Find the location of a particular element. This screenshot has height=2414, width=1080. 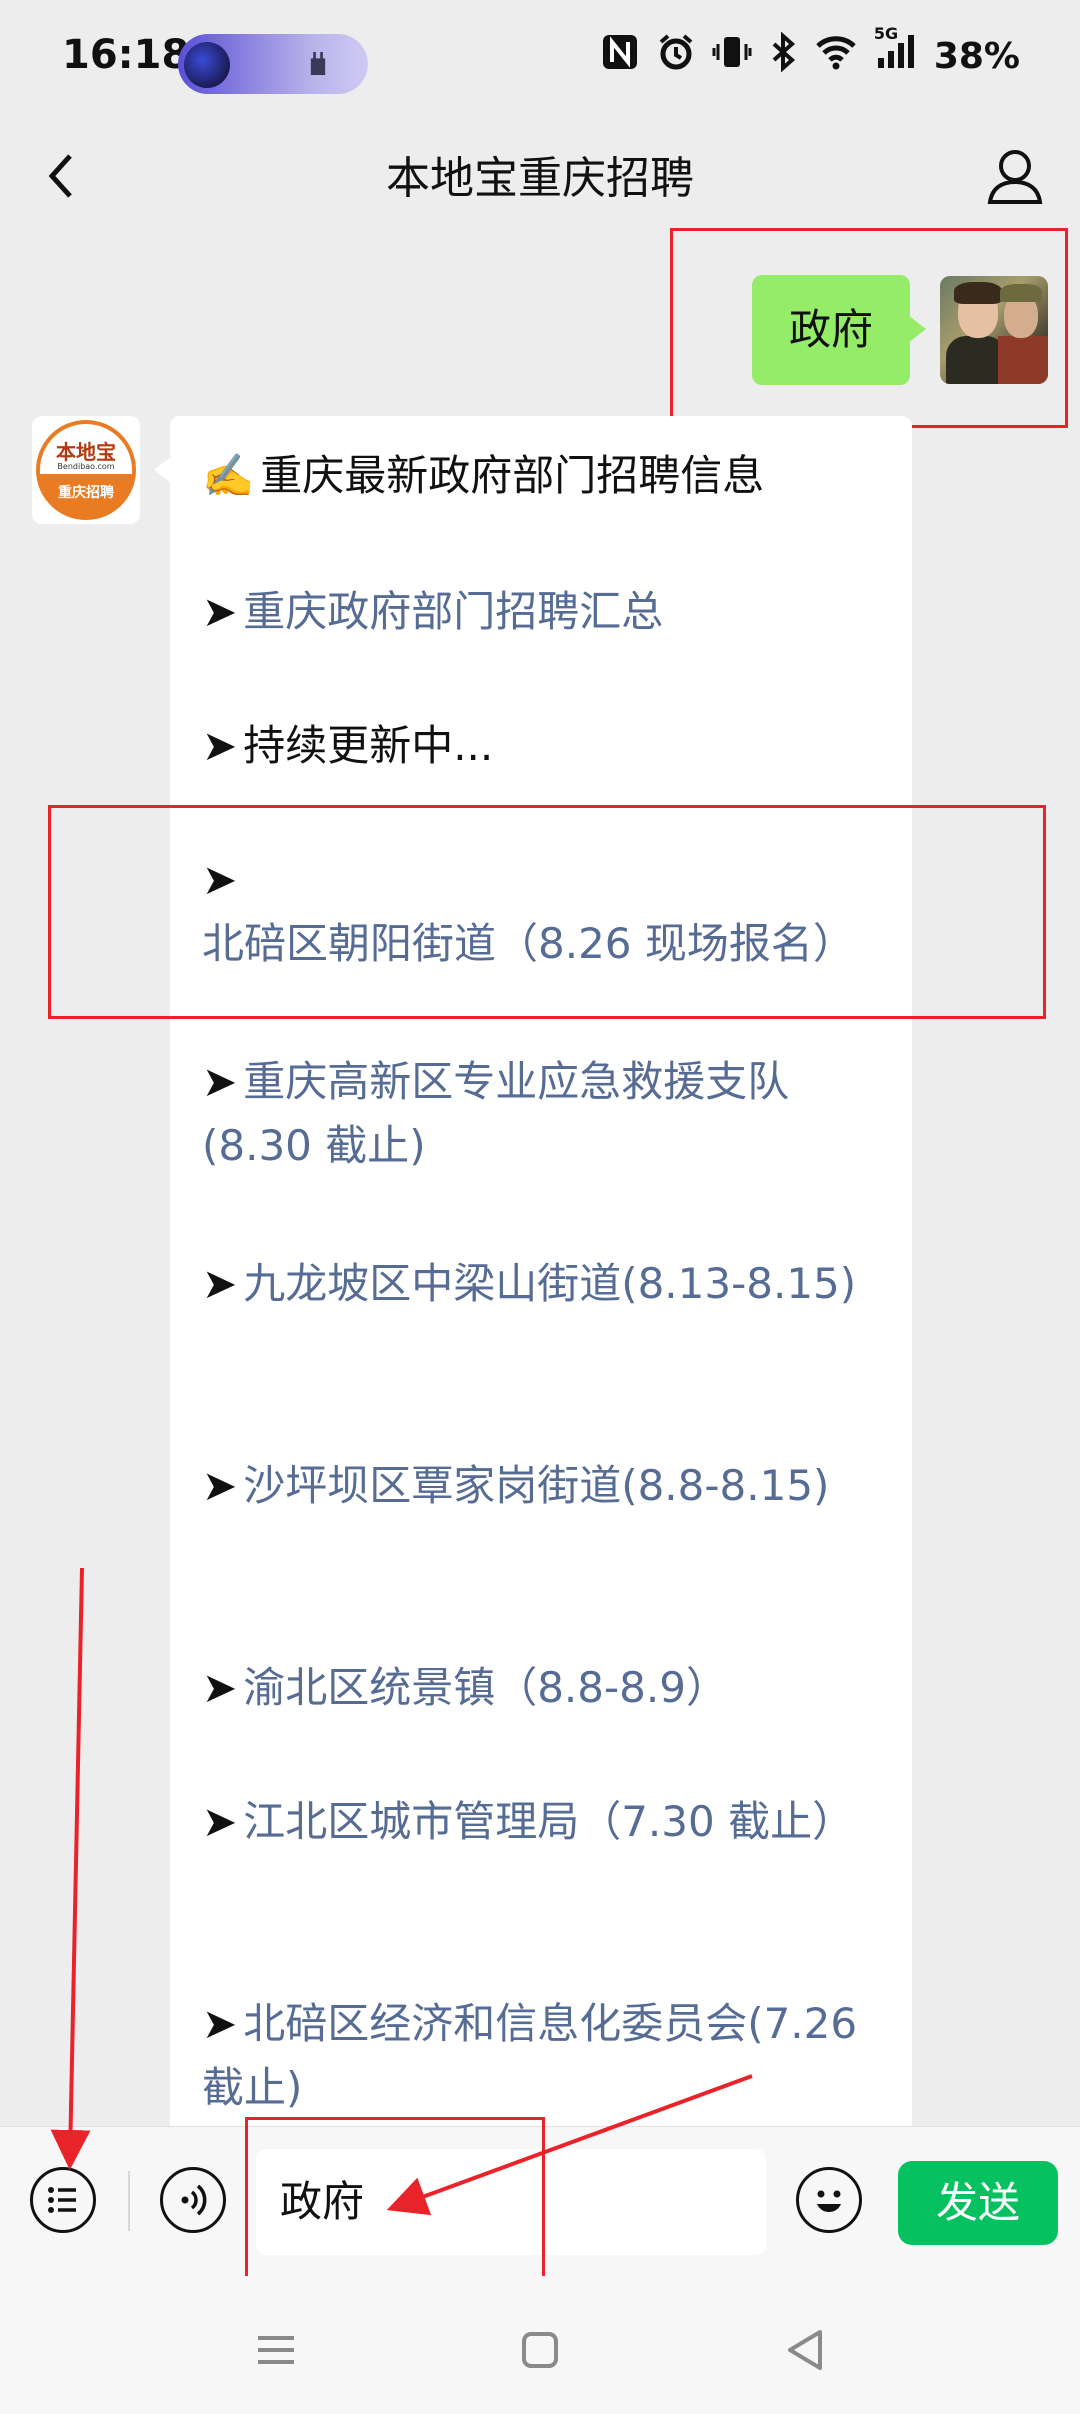

system-navigation-bar is located at coordinates (540, 2345).